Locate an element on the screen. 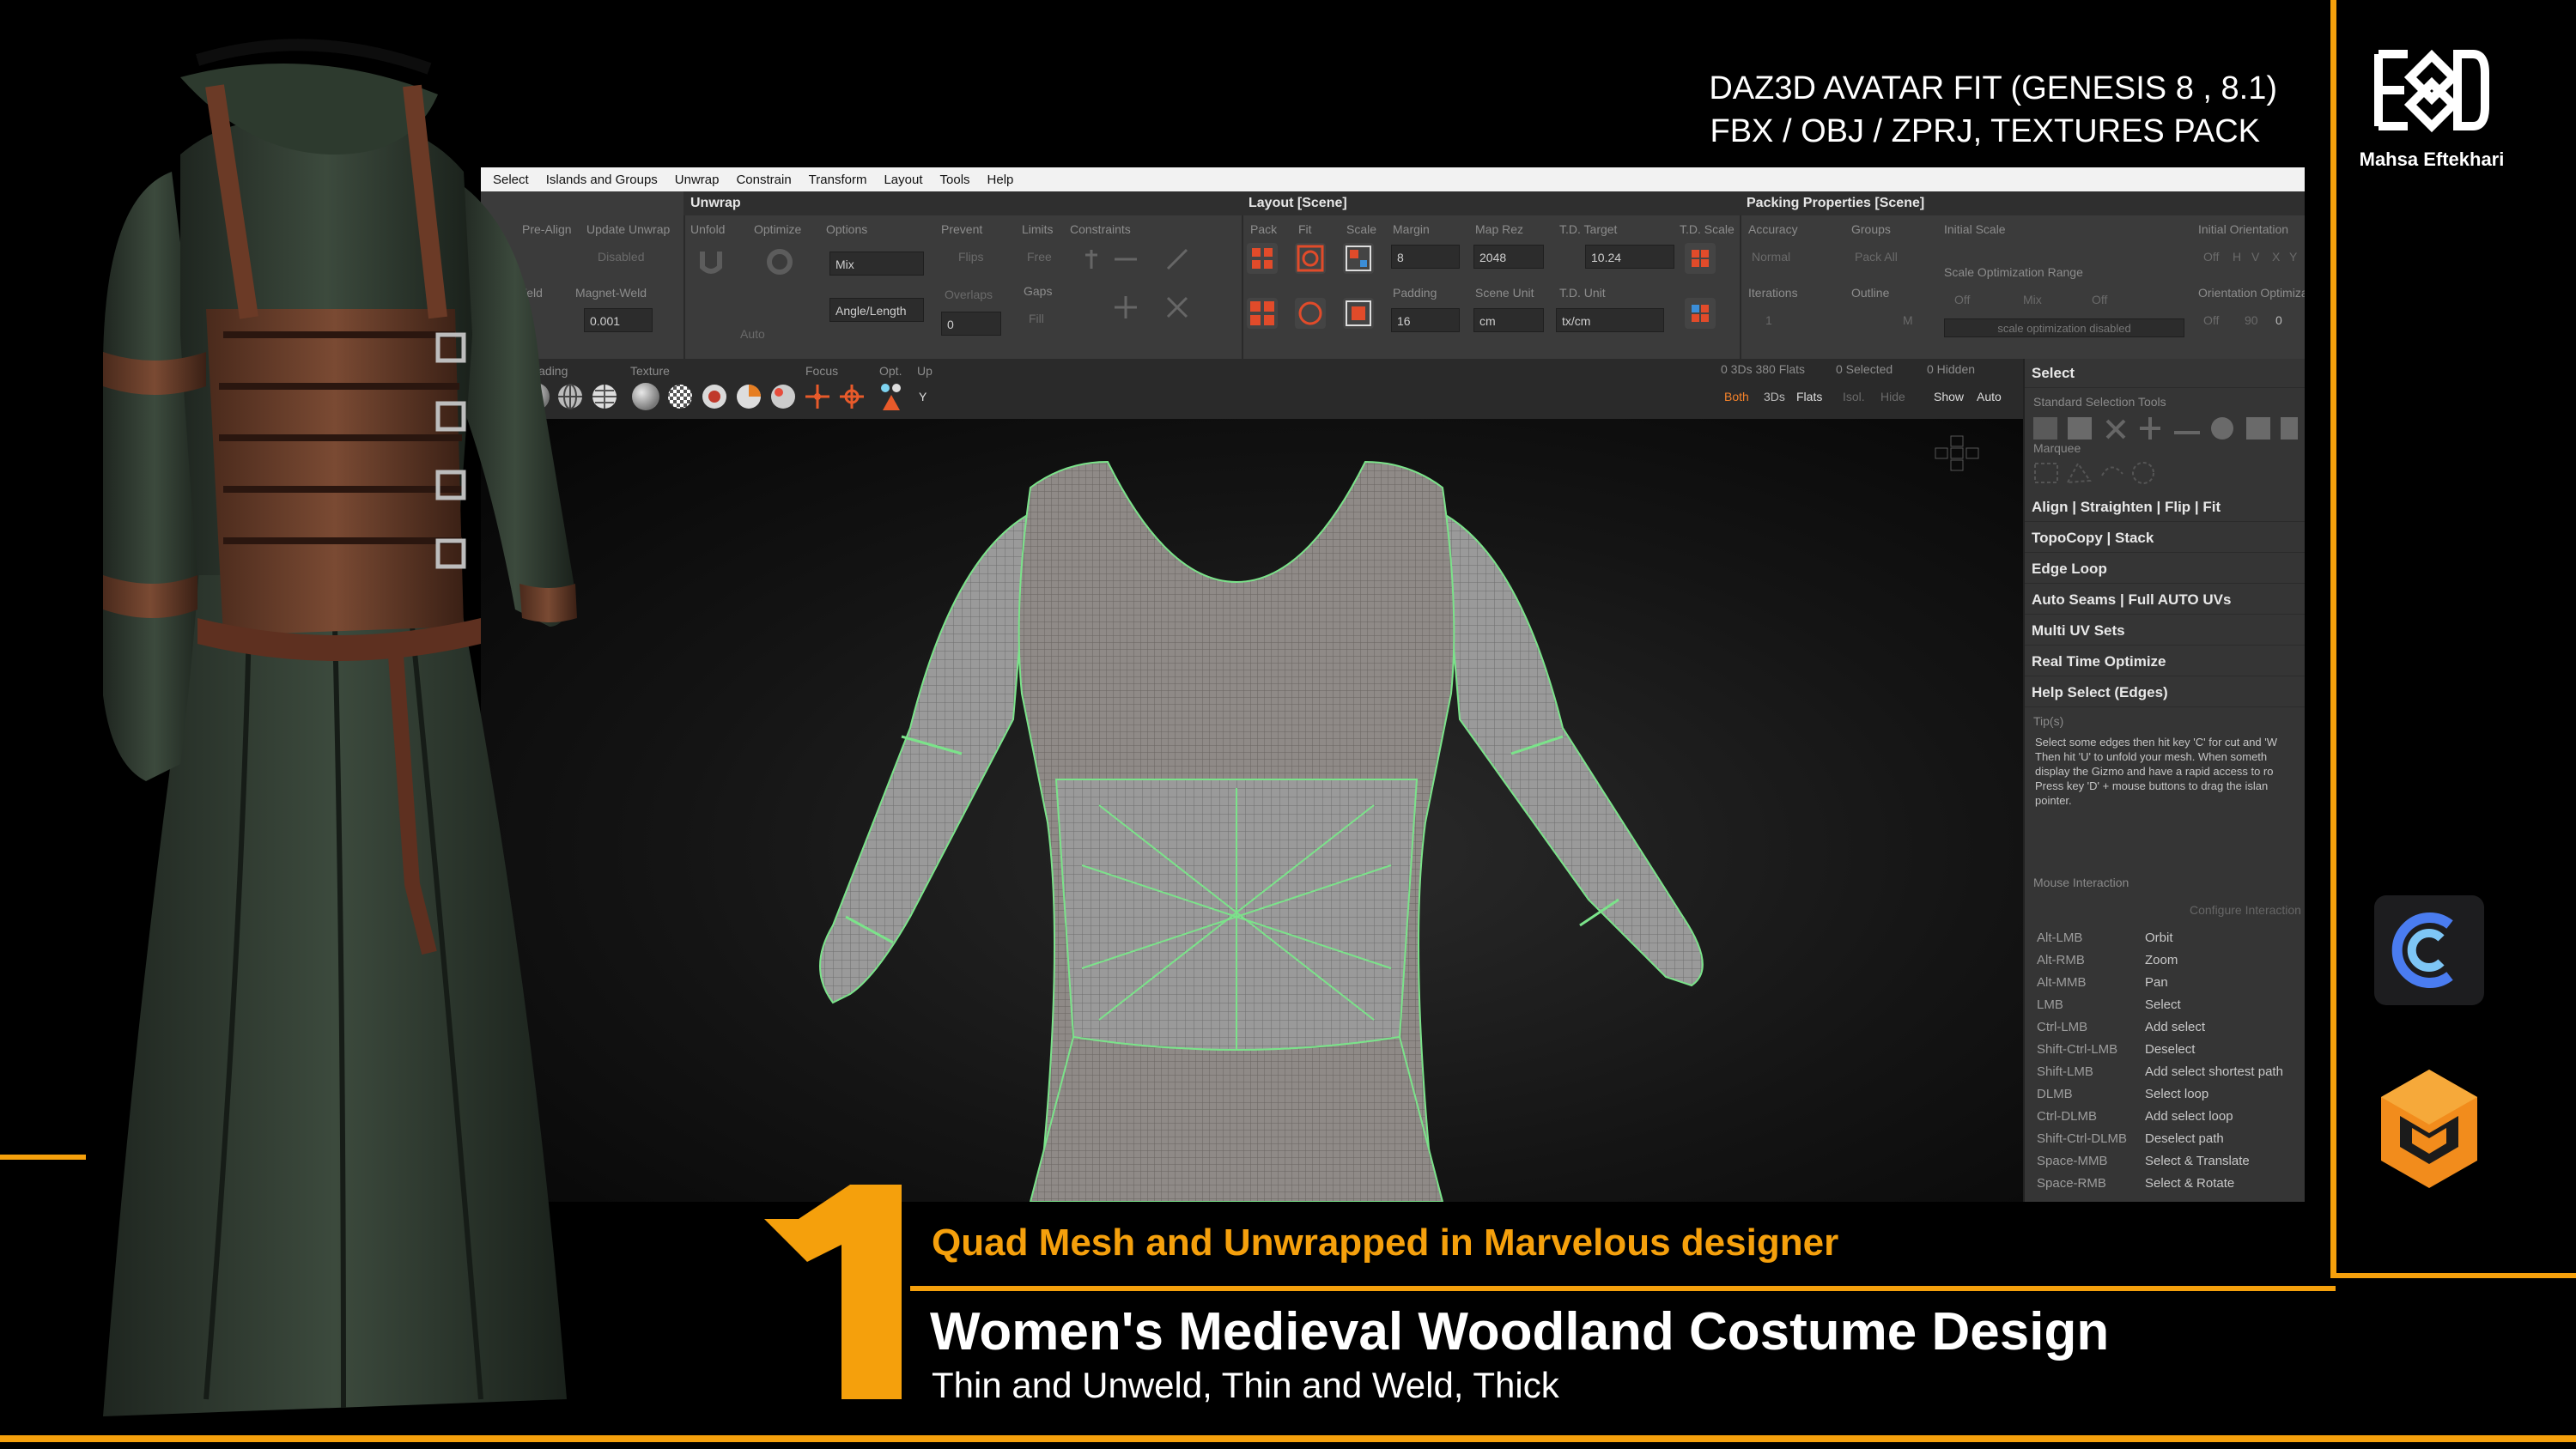  label-free: Free is located at coordinates (1039, 257).